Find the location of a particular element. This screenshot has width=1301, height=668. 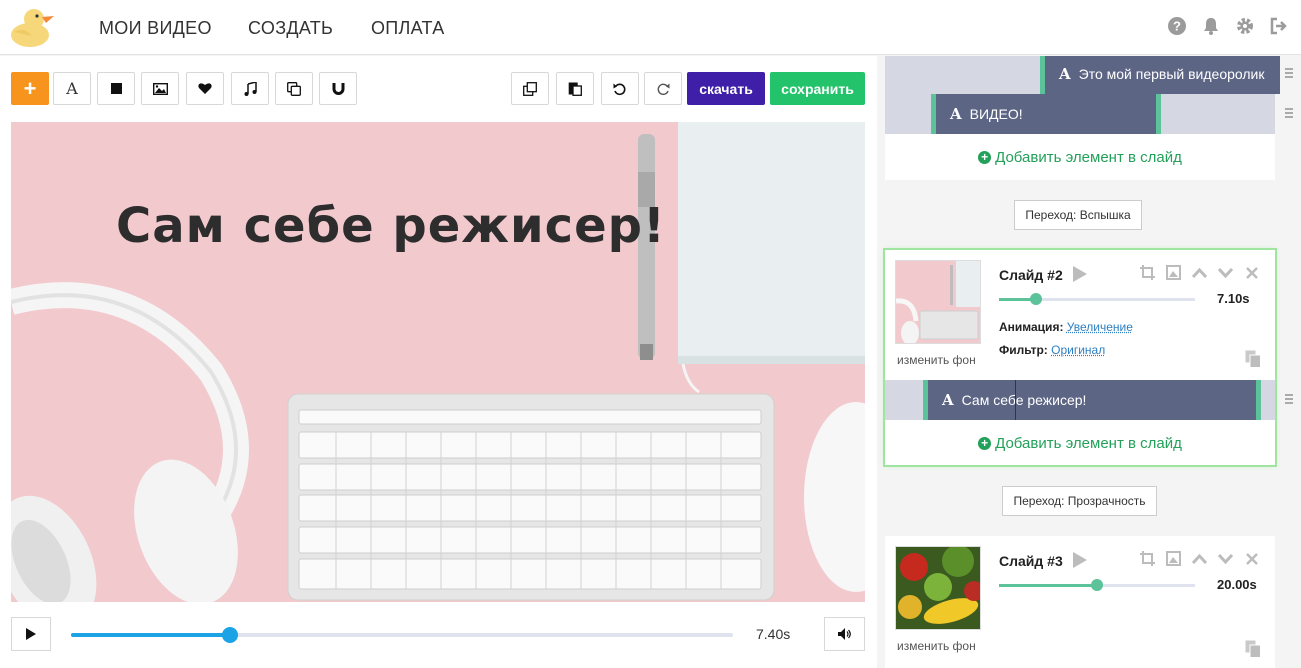

slide2-filter: Фильтр: Оригинал is located at coordinates (1052, 350).